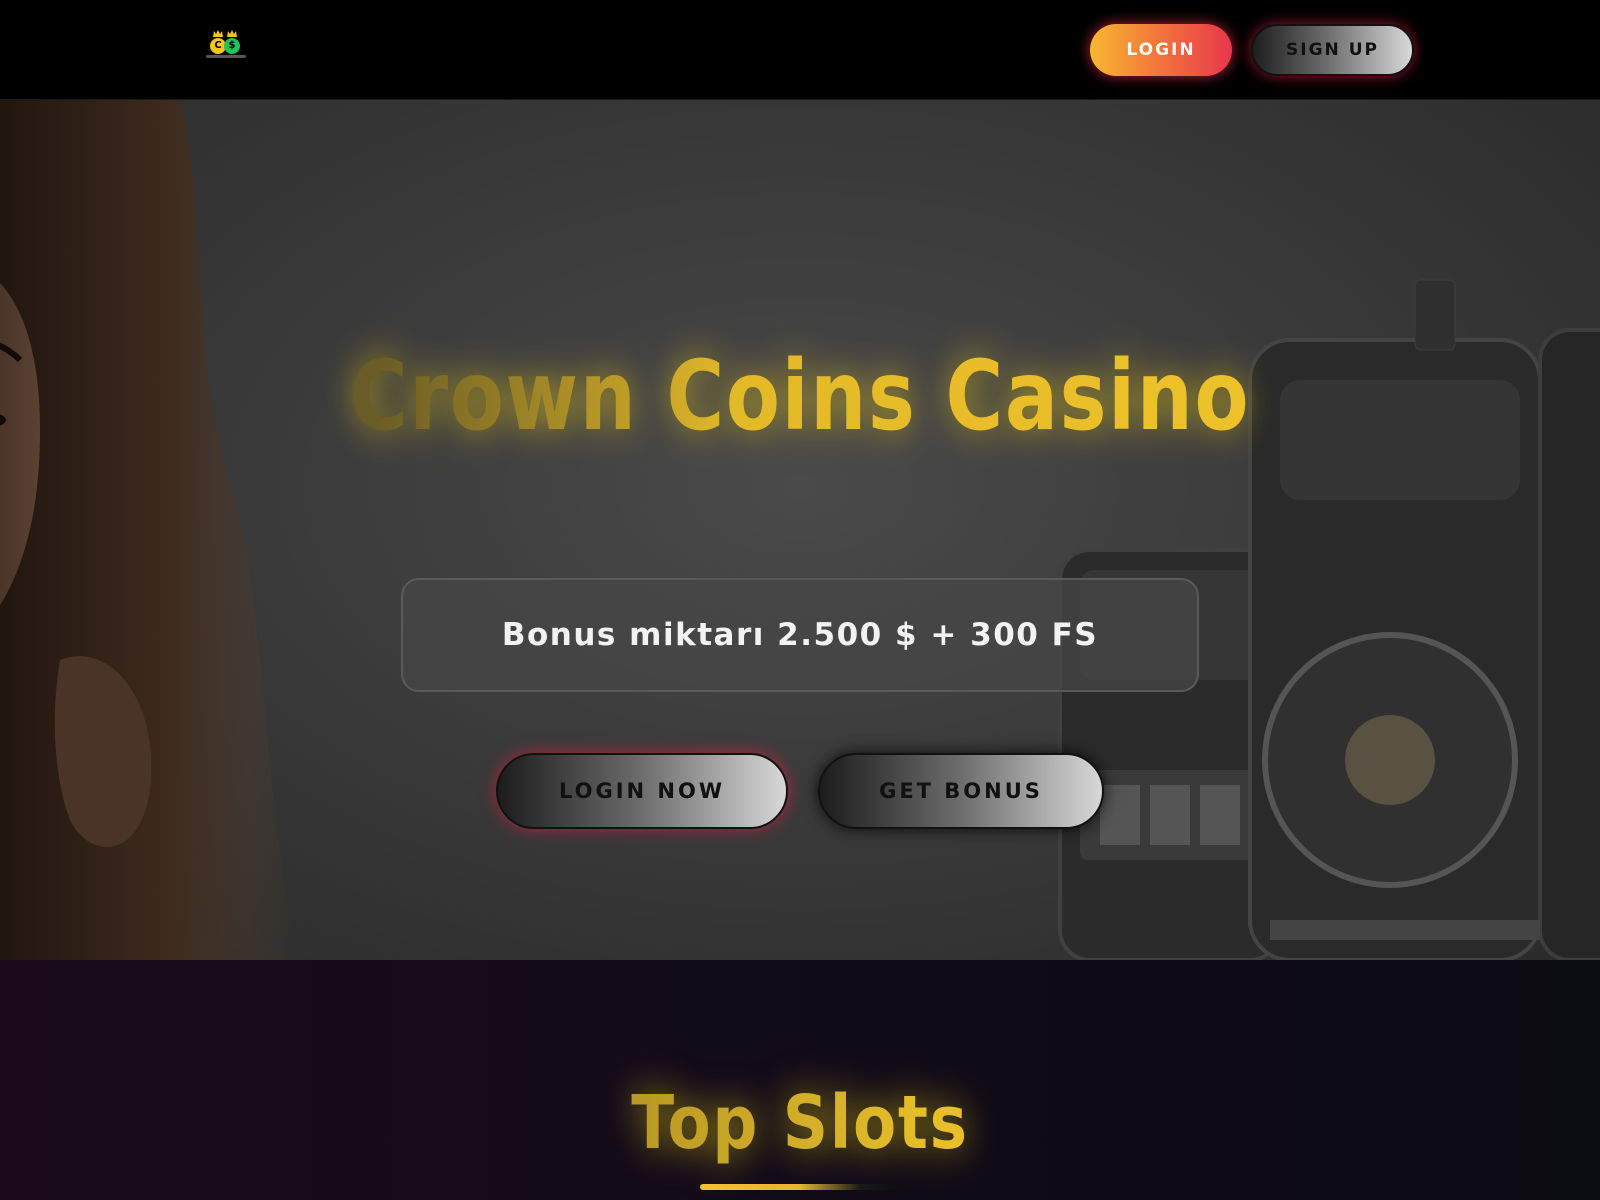 The image size is (1600, 1200). Describe the element at coordinates (232, 46) in the screenshot. I see `coin-icon: $` at that location.